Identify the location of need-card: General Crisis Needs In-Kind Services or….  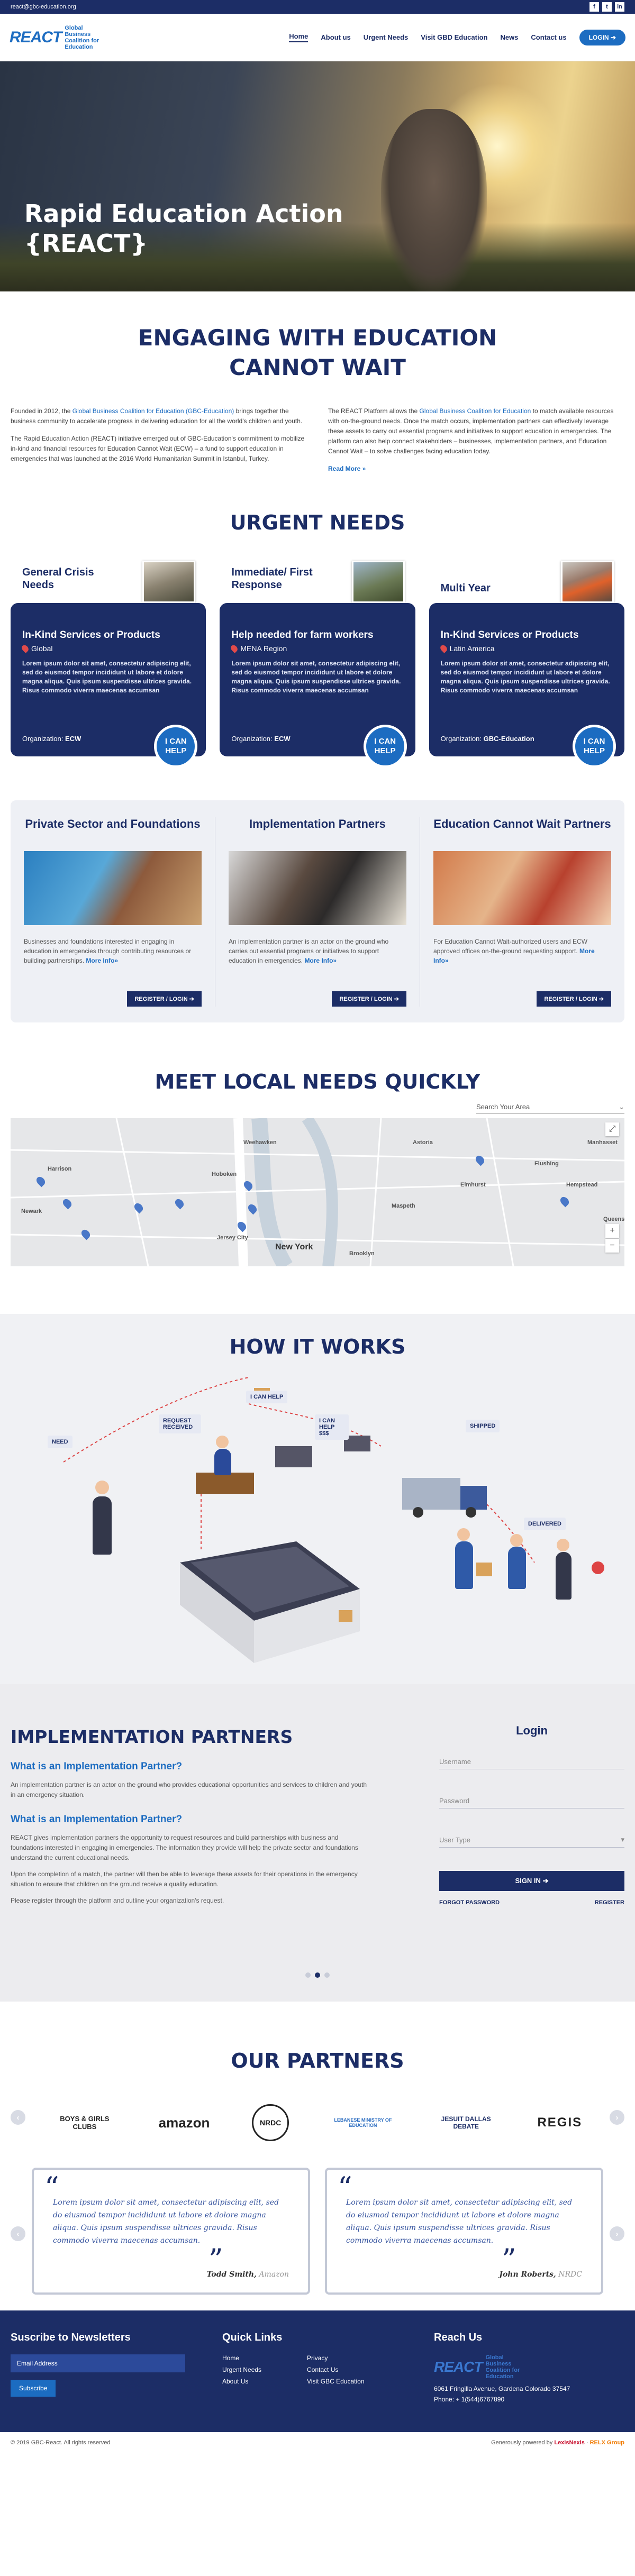
(108, 668).